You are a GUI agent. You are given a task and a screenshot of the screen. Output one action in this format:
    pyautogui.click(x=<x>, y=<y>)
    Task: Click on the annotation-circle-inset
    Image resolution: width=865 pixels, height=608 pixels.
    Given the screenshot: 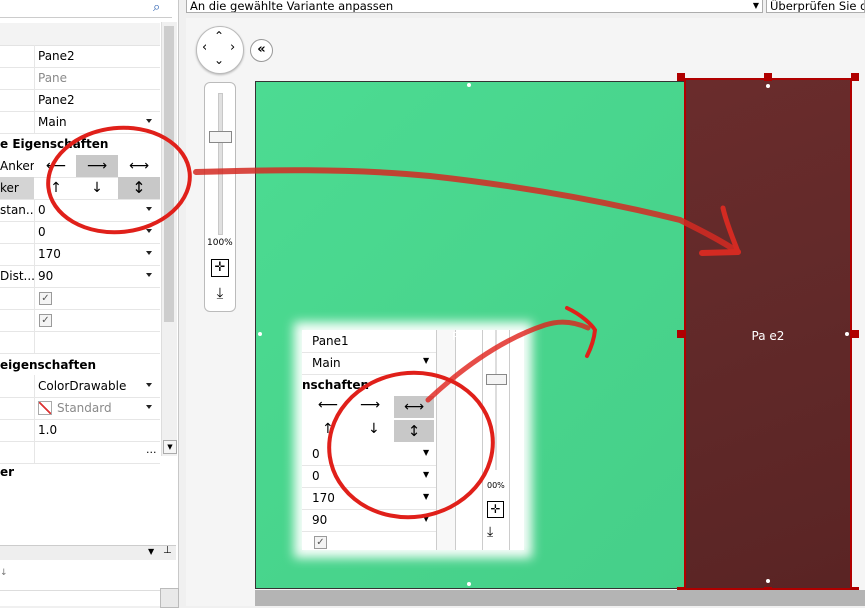 What is the action you would take?
    pyautogui.click(x=411, y=445)
    